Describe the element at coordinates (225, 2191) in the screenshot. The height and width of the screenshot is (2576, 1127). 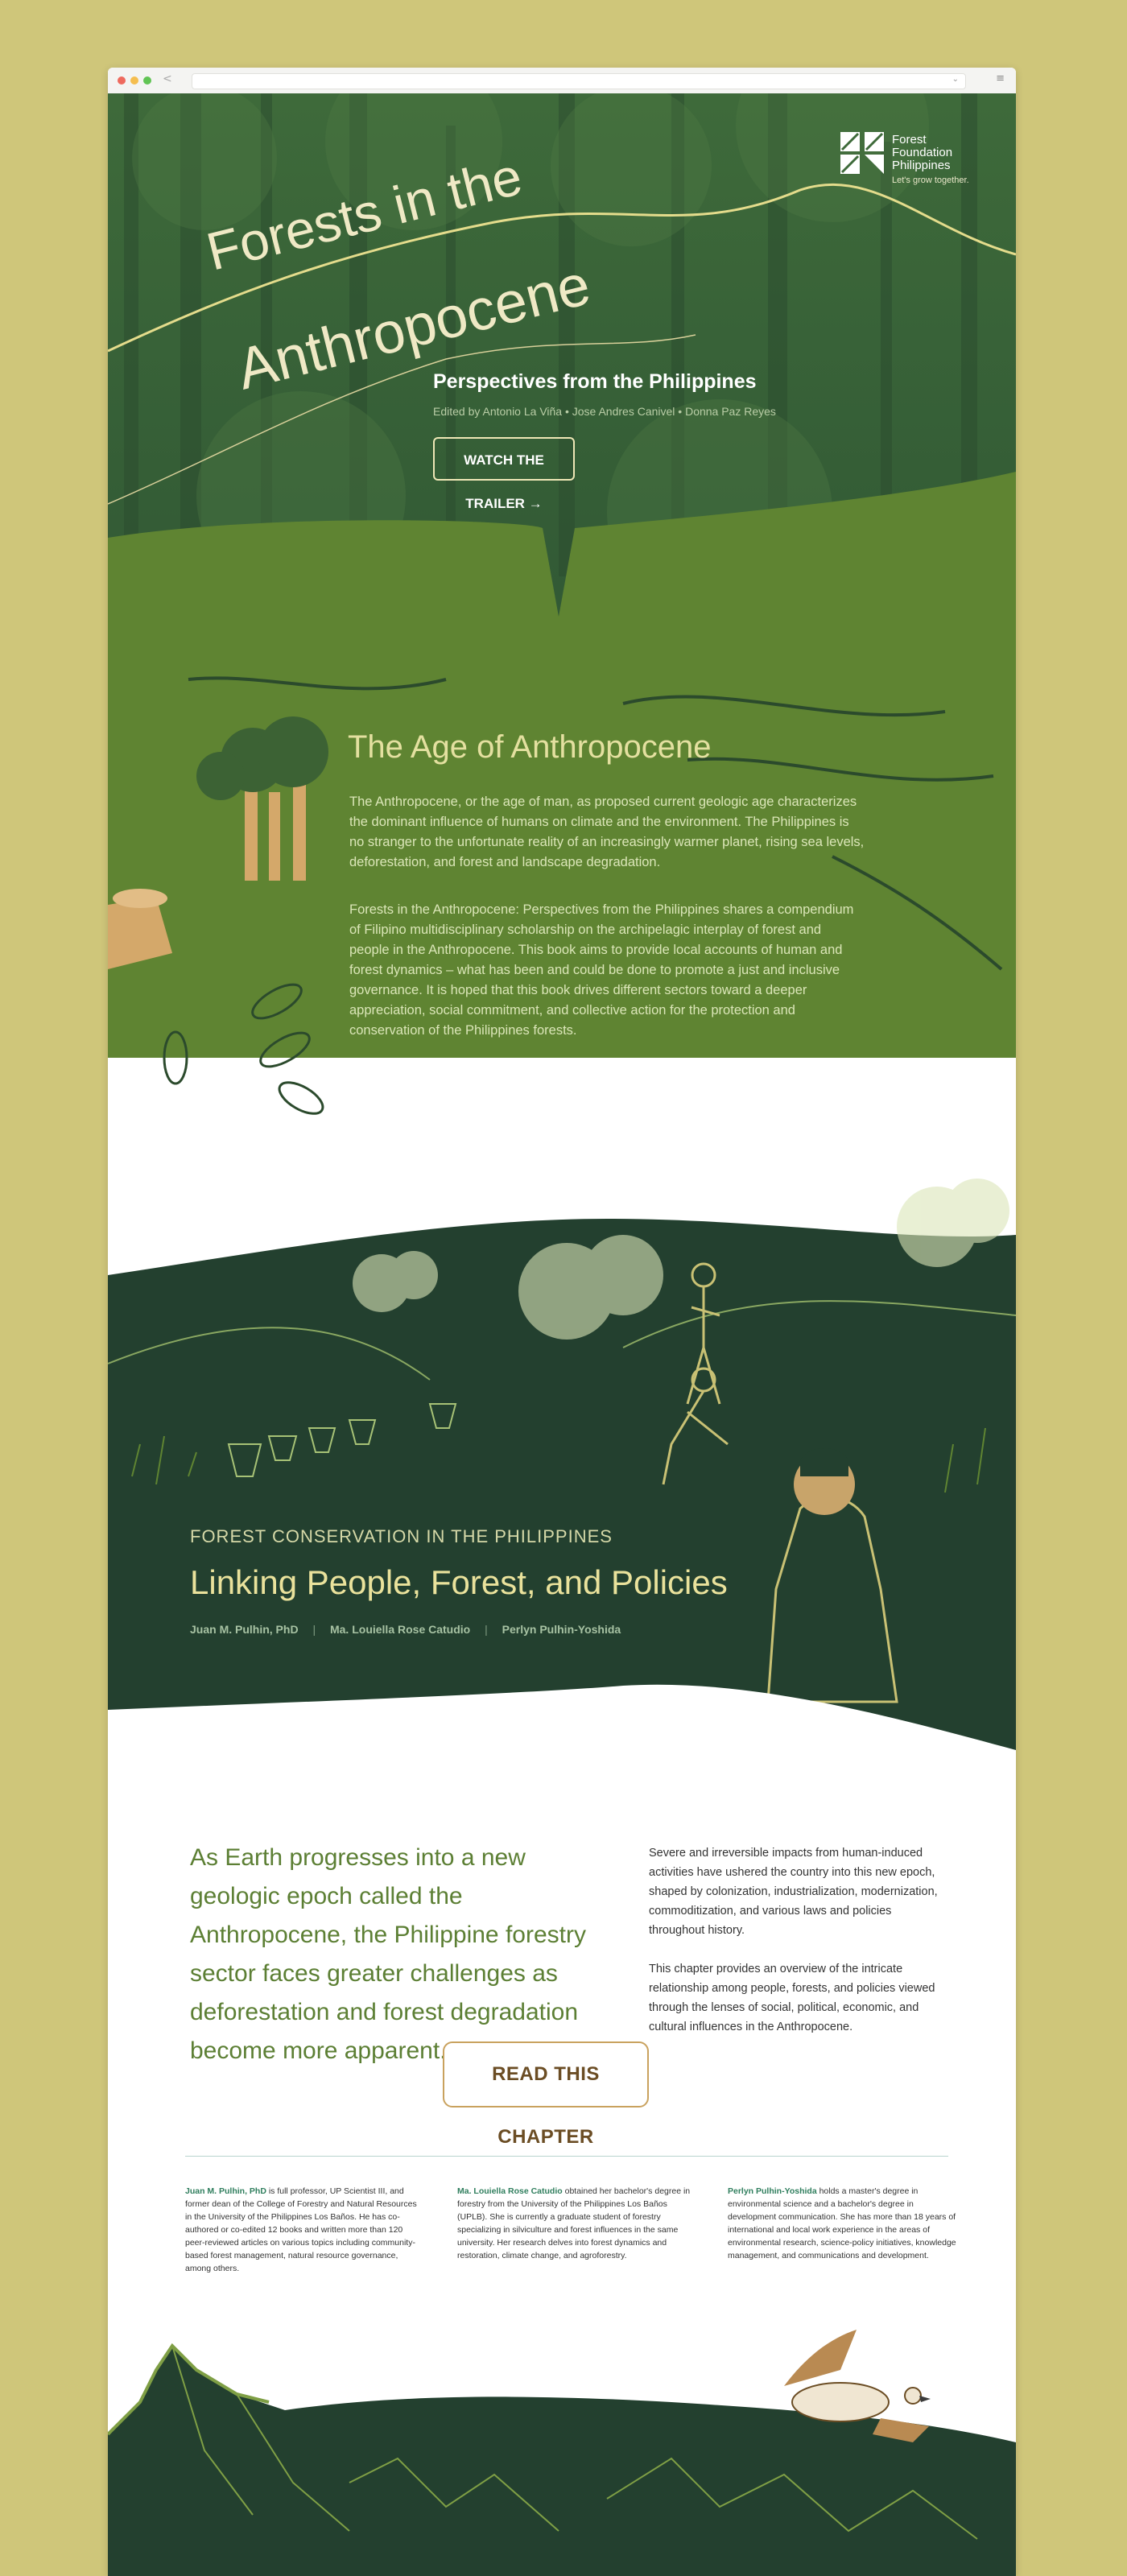
I see `author-bio-name: Juan M. Pulhin, PhD` at that location.